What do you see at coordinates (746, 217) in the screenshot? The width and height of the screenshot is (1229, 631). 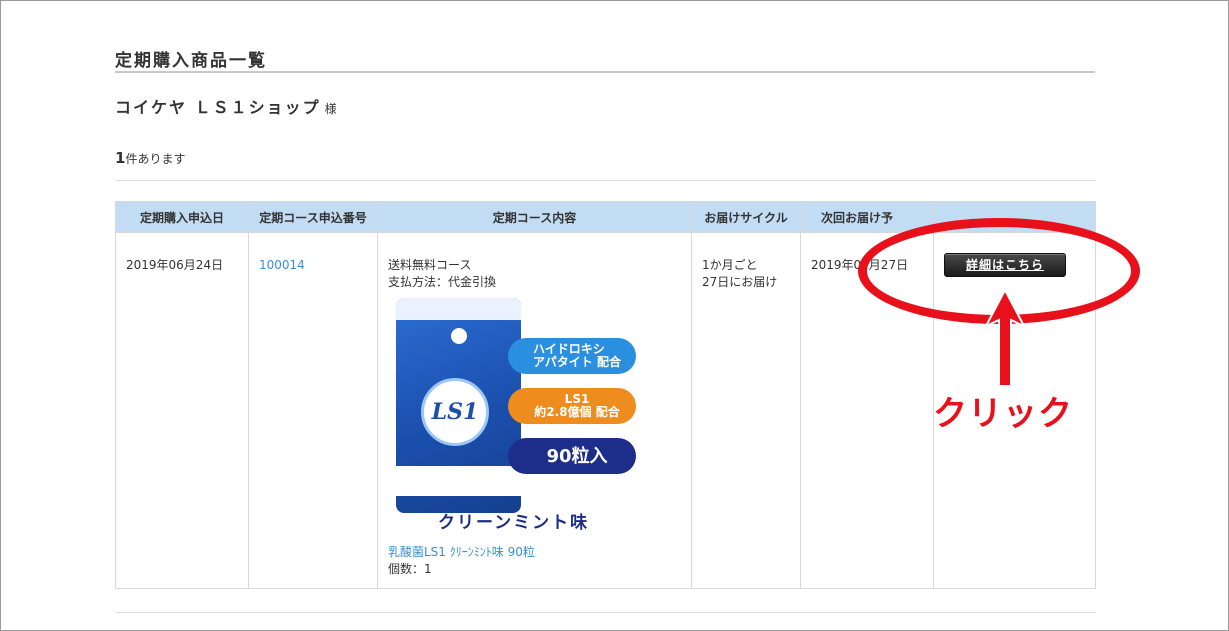 I see `header-delivery-cycle: お届けサイクル` at bounding box center [746, 217].